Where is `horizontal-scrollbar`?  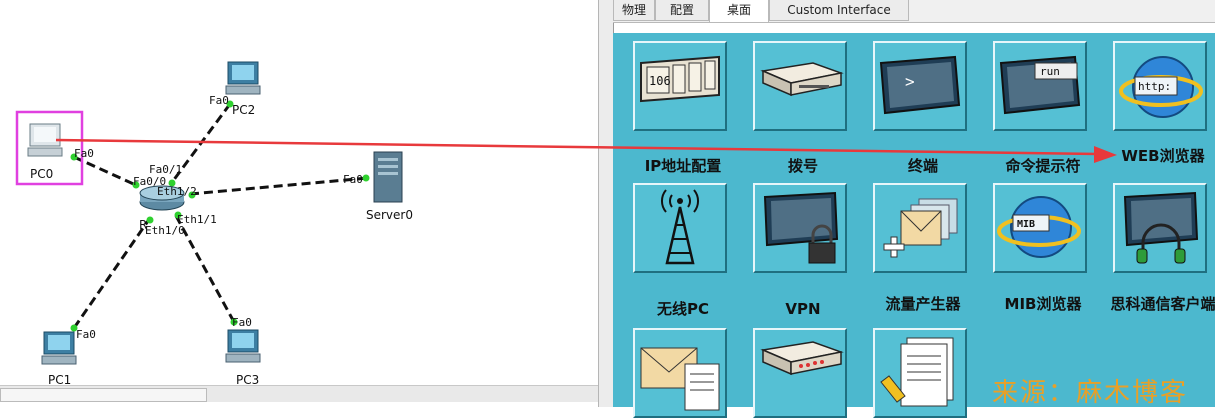 horizontal-scrollbar is located at coordinates (299, 393).